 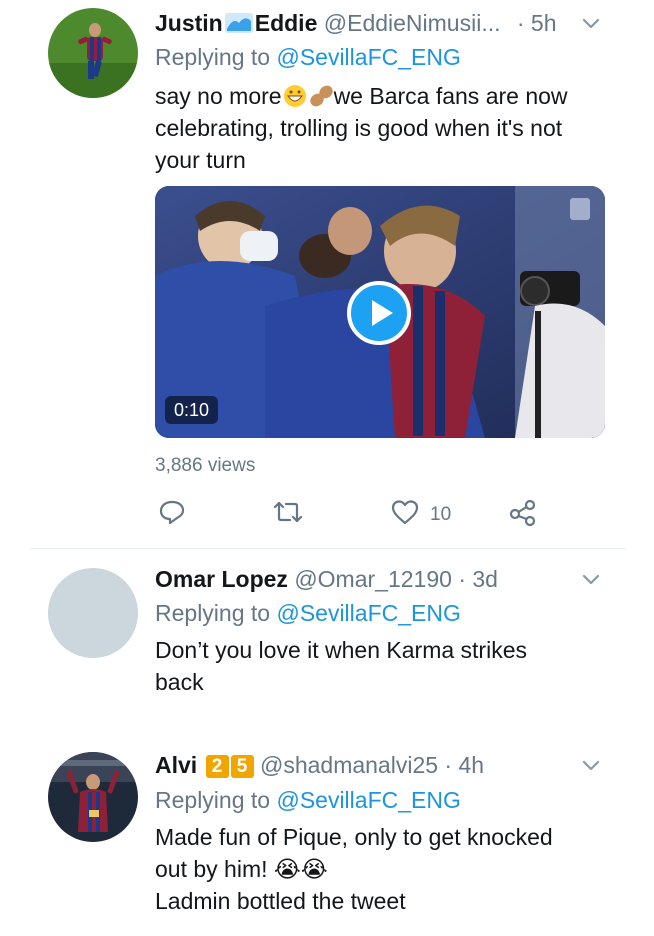 I want to click on tweet-text-line-3: Ladmin bottled the tweet, so click(x=280, y=901).